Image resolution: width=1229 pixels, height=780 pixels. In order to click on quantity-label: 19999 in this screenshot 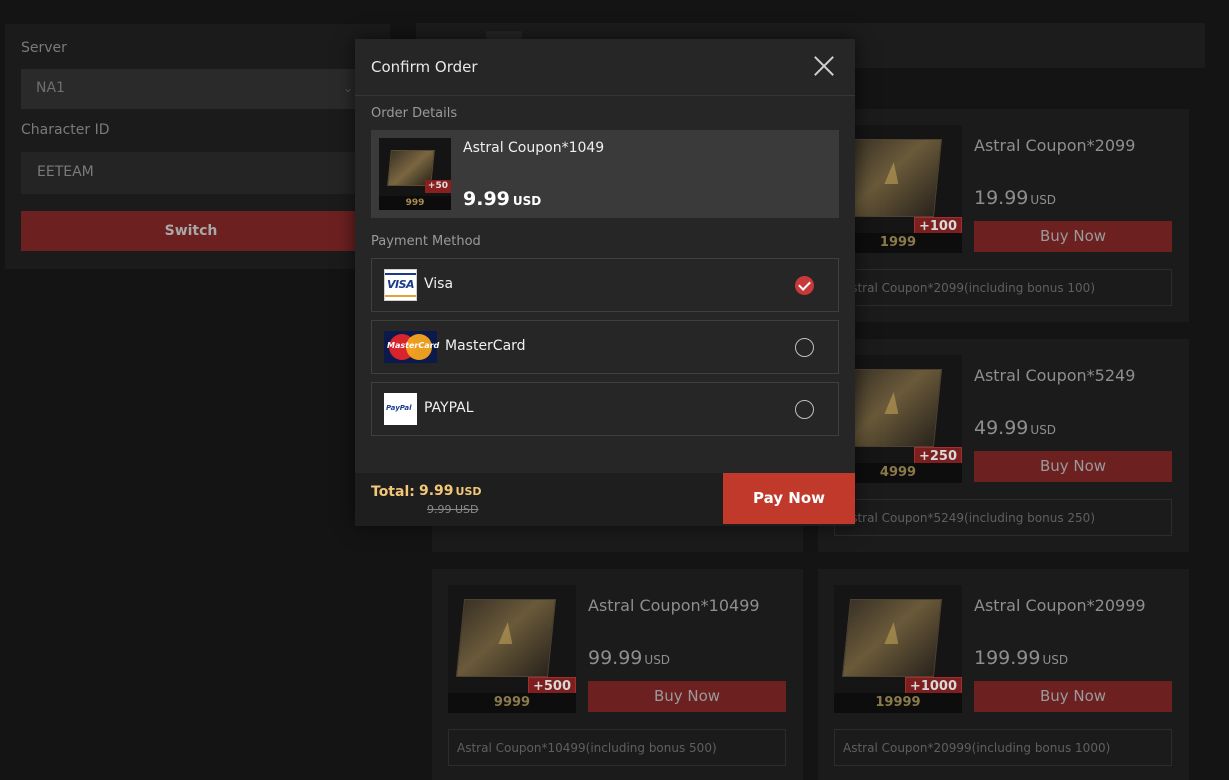, I will do `click(898, 703)`.